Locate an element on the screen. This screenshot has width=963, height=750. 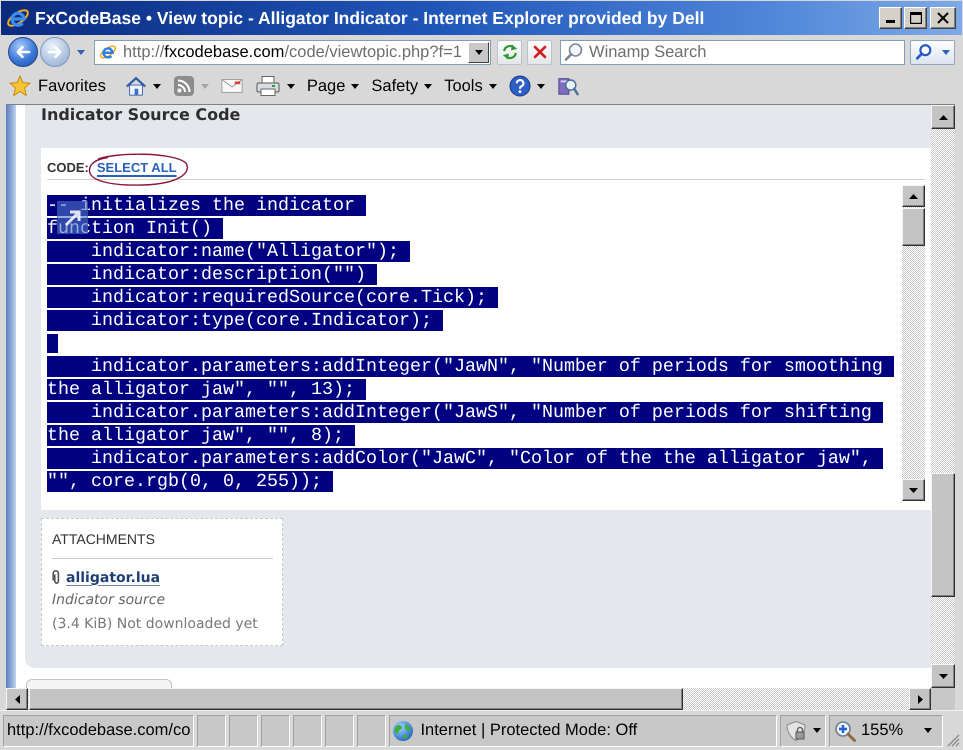
horizontal-scrollbar is located at coordinates (468, 699).